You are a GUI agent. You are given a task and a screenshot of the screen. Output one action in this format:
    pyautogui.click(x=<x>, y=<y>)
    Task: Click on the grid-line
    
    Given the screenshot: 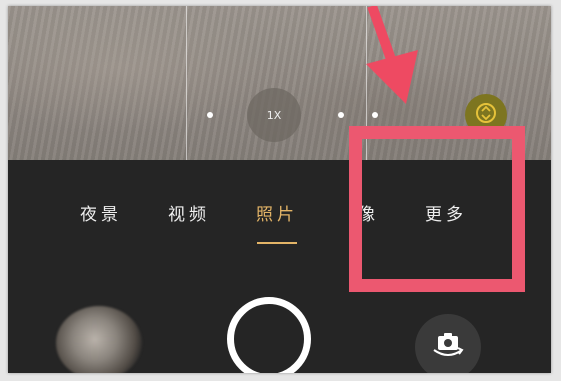 What is the action you would take?
    pyautogui.click(x=186, y=83)
    